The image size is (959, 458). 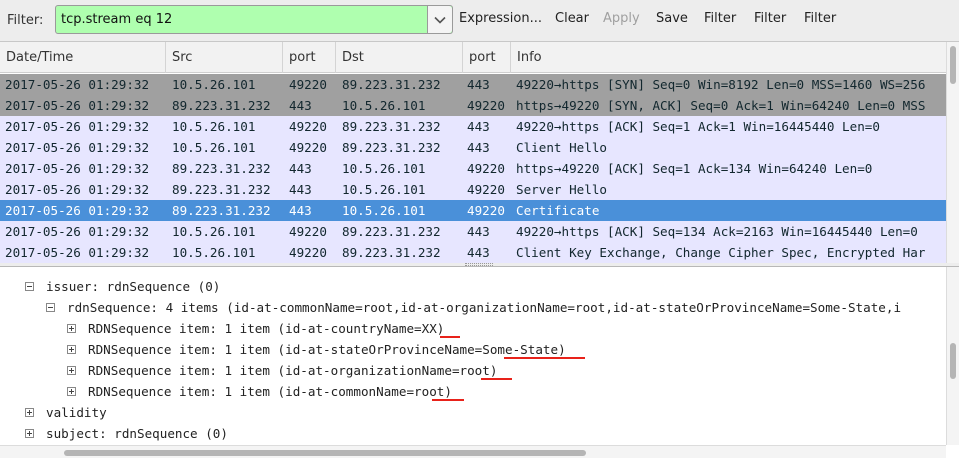 I want to click on filter-button-2: Filter, so click(x=770, y=18).